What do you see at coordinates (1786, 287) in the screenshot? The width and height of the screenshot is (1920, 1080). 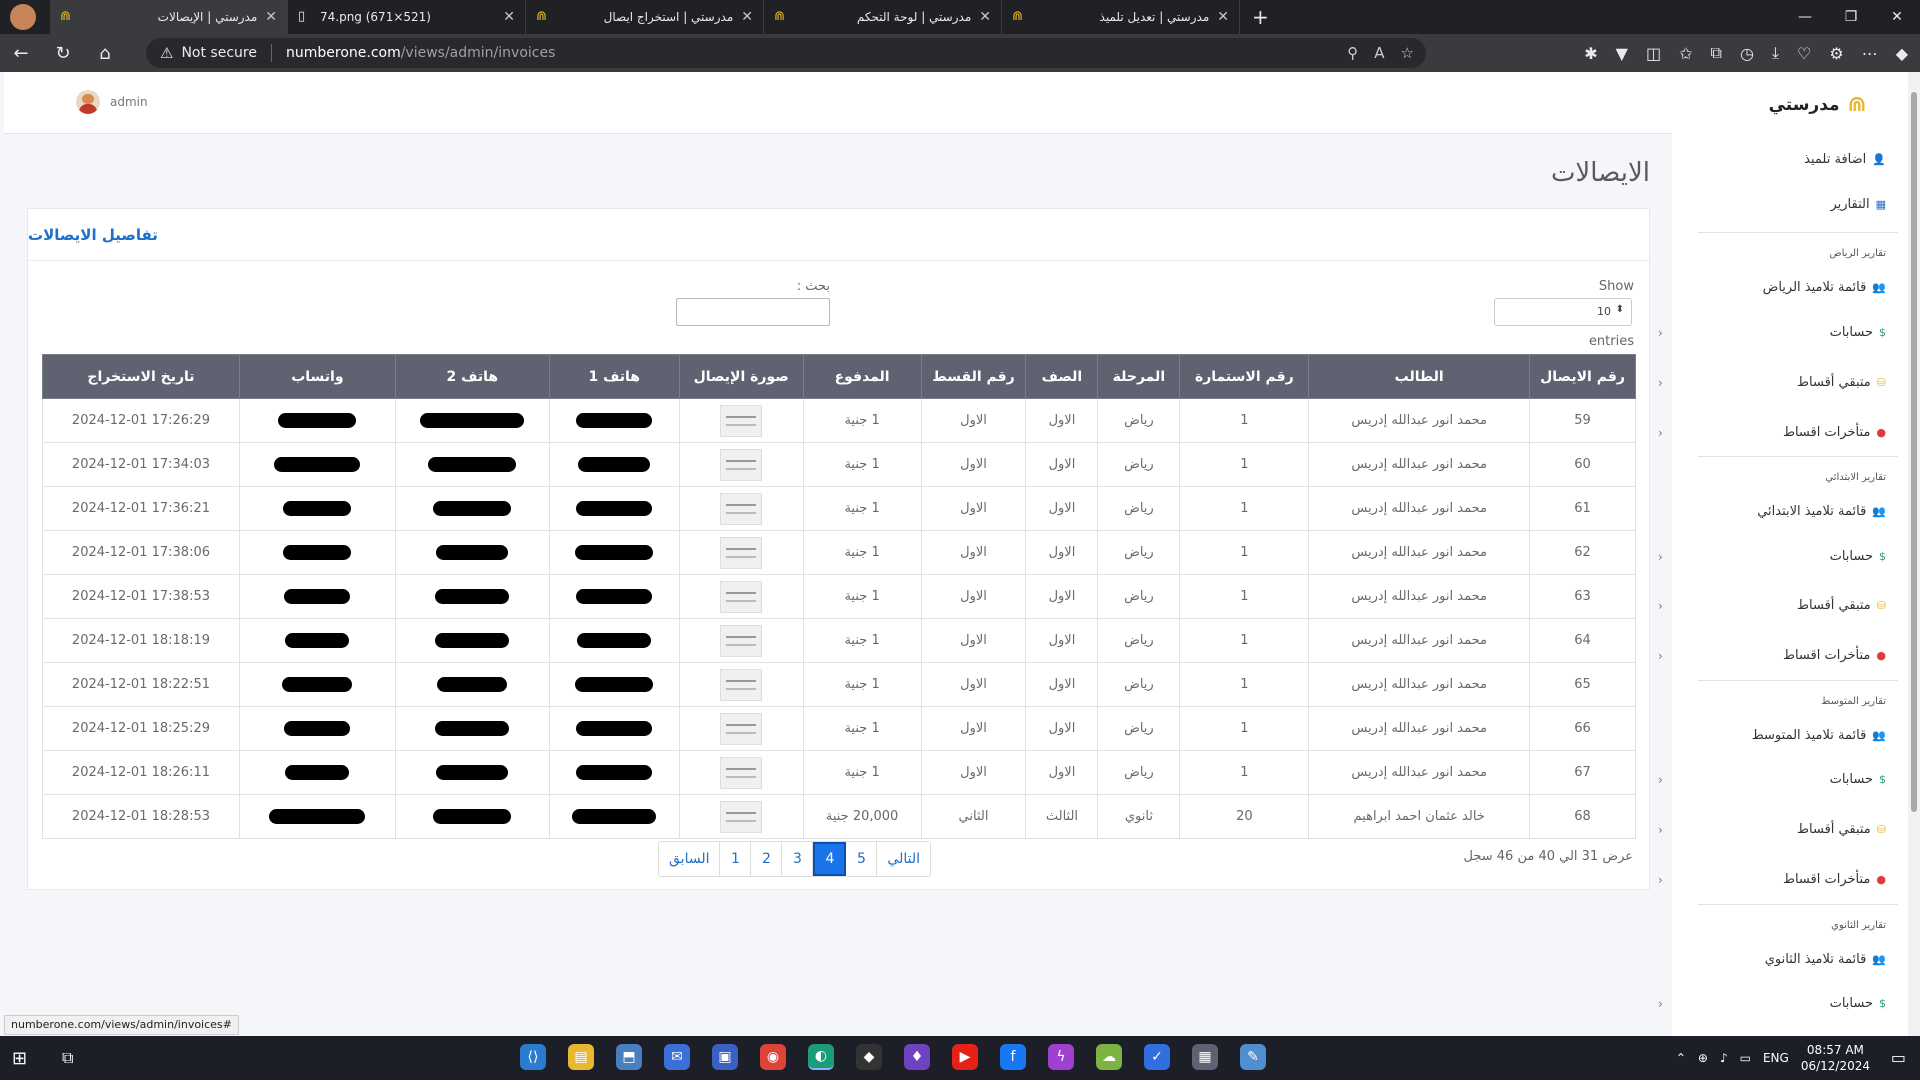 I see `sidebar-item-student-list: 👥 قائمة تلاميذ الرياض` at bounding box center [1786, 287].